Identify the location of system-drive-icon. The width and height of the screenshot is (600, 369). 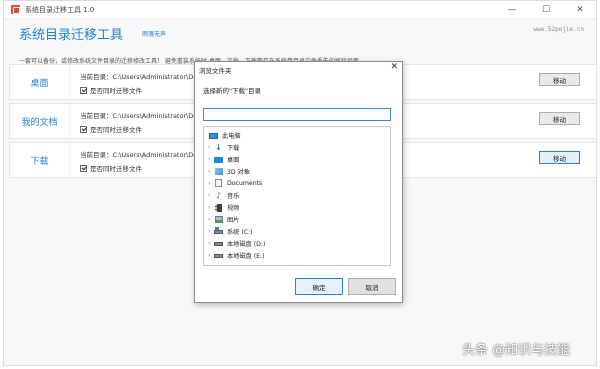
(218, 231).